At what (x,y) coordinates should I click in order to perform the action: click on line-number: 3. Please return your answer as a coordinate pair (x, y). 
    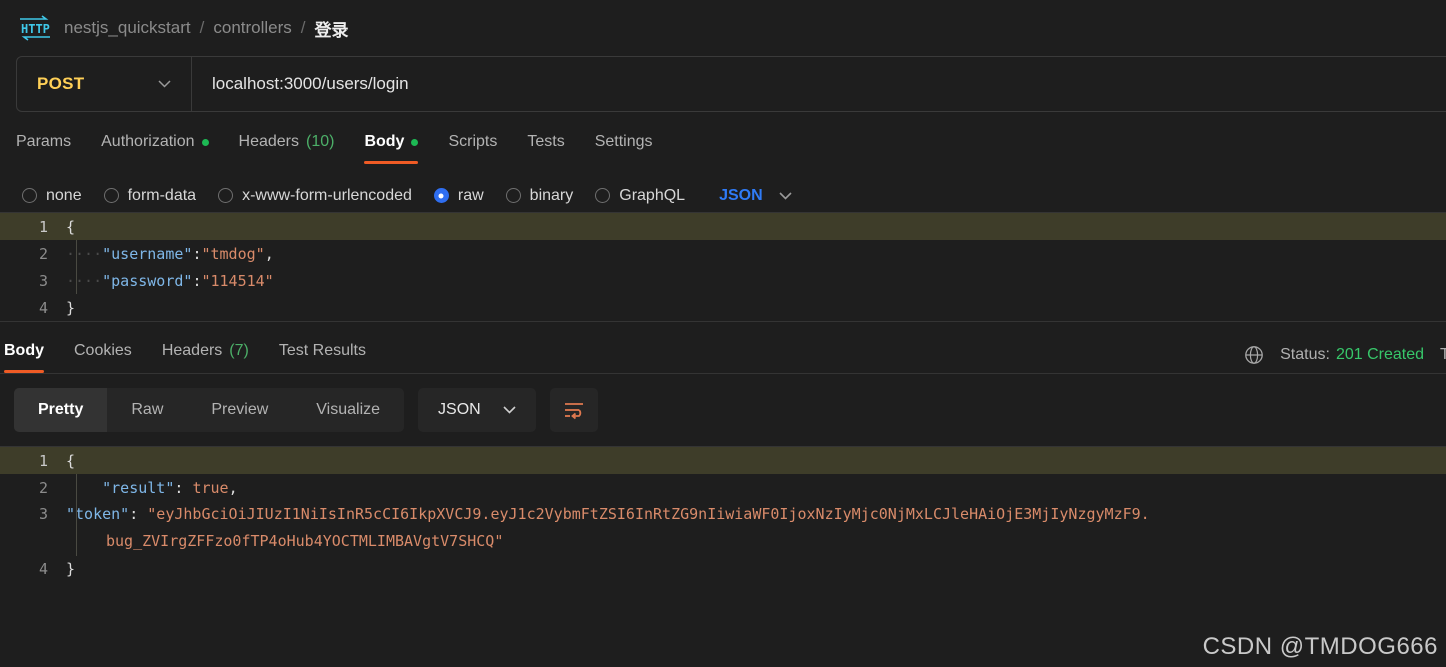
    Looking at the image, I should click on (43, 514).